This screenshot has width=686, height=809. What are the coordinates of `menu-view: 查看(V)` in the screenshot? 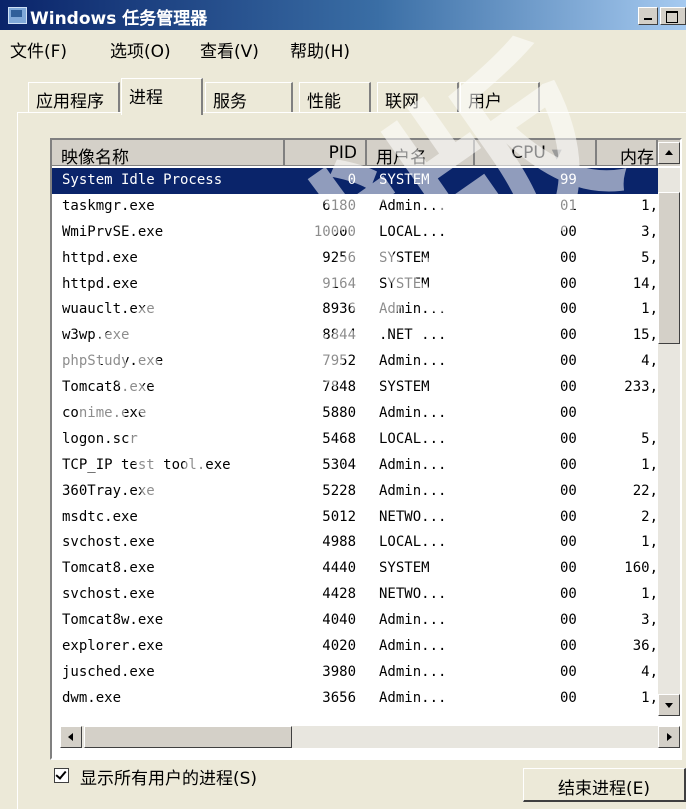 It's located at (229, 49).